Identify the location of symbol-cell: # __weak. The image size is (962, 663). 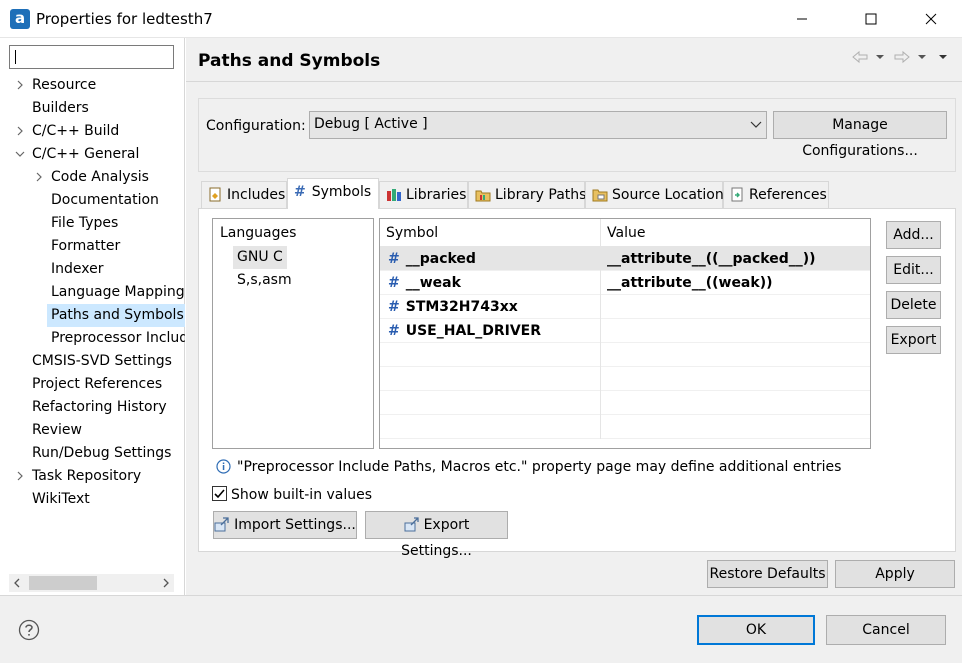
(490, 283).